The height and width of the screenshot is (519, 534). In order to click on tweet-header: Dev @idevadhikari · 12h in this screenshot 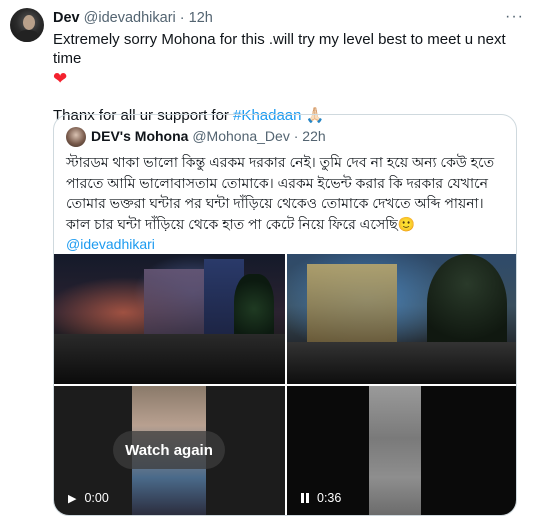, I will do `click(133, 18)`.